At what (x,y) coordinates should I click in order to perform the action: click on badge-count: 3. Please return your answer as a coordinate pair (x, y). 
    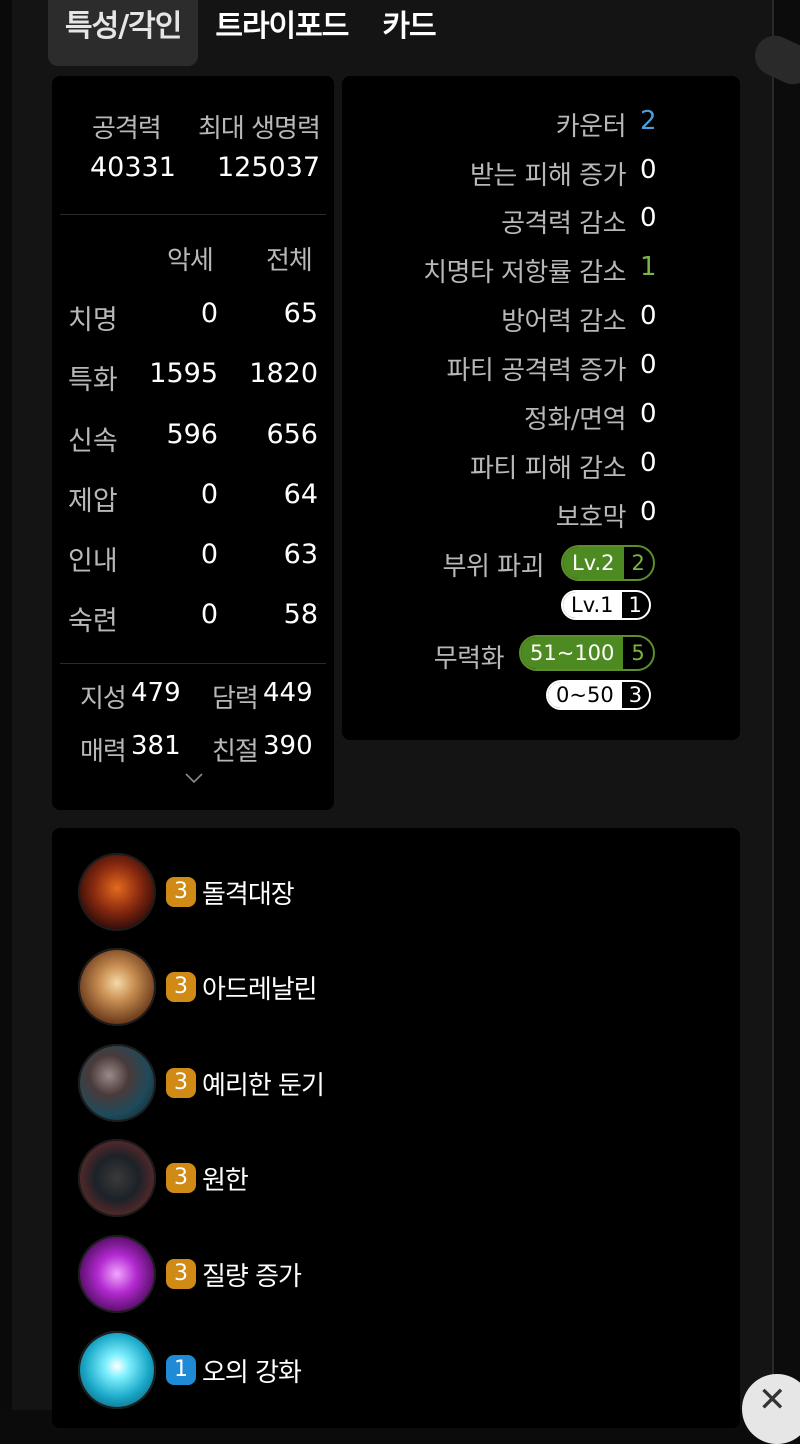
    Looking at the image, I should click on (635, 695).